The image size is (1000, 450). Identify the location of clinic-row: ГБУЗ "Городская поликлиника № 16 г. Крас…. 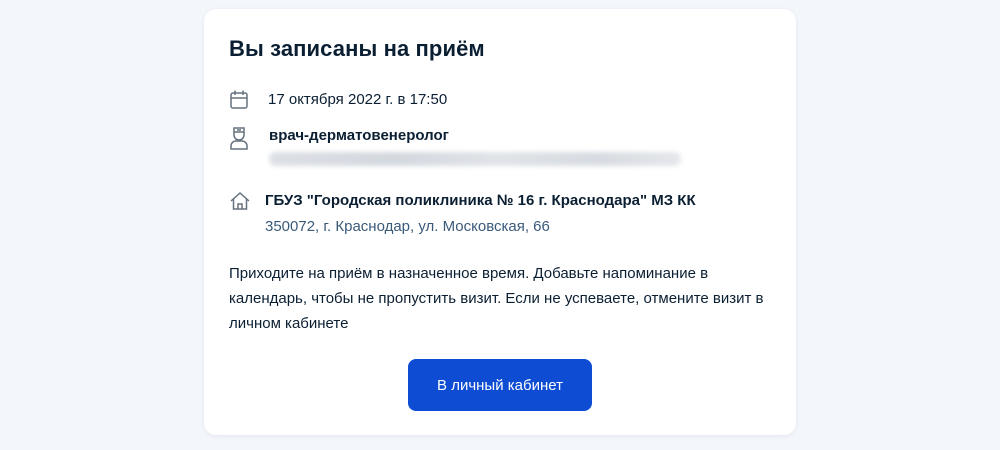
(462, 214).